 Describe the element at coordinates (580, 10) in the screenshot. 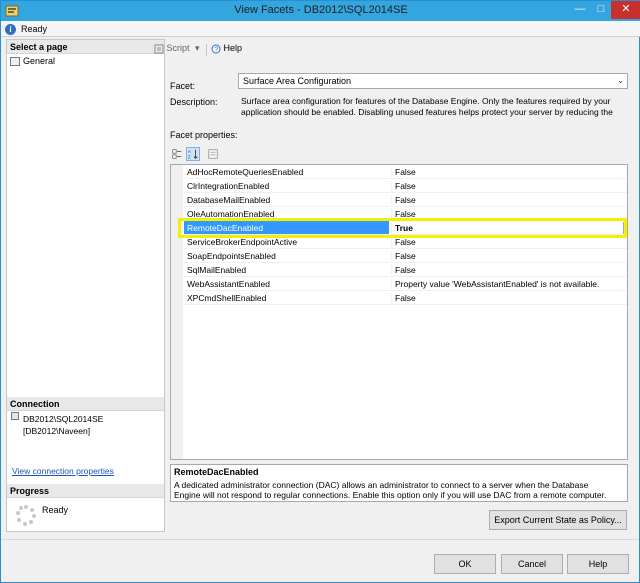

I see `minimize-button: —` at that location.